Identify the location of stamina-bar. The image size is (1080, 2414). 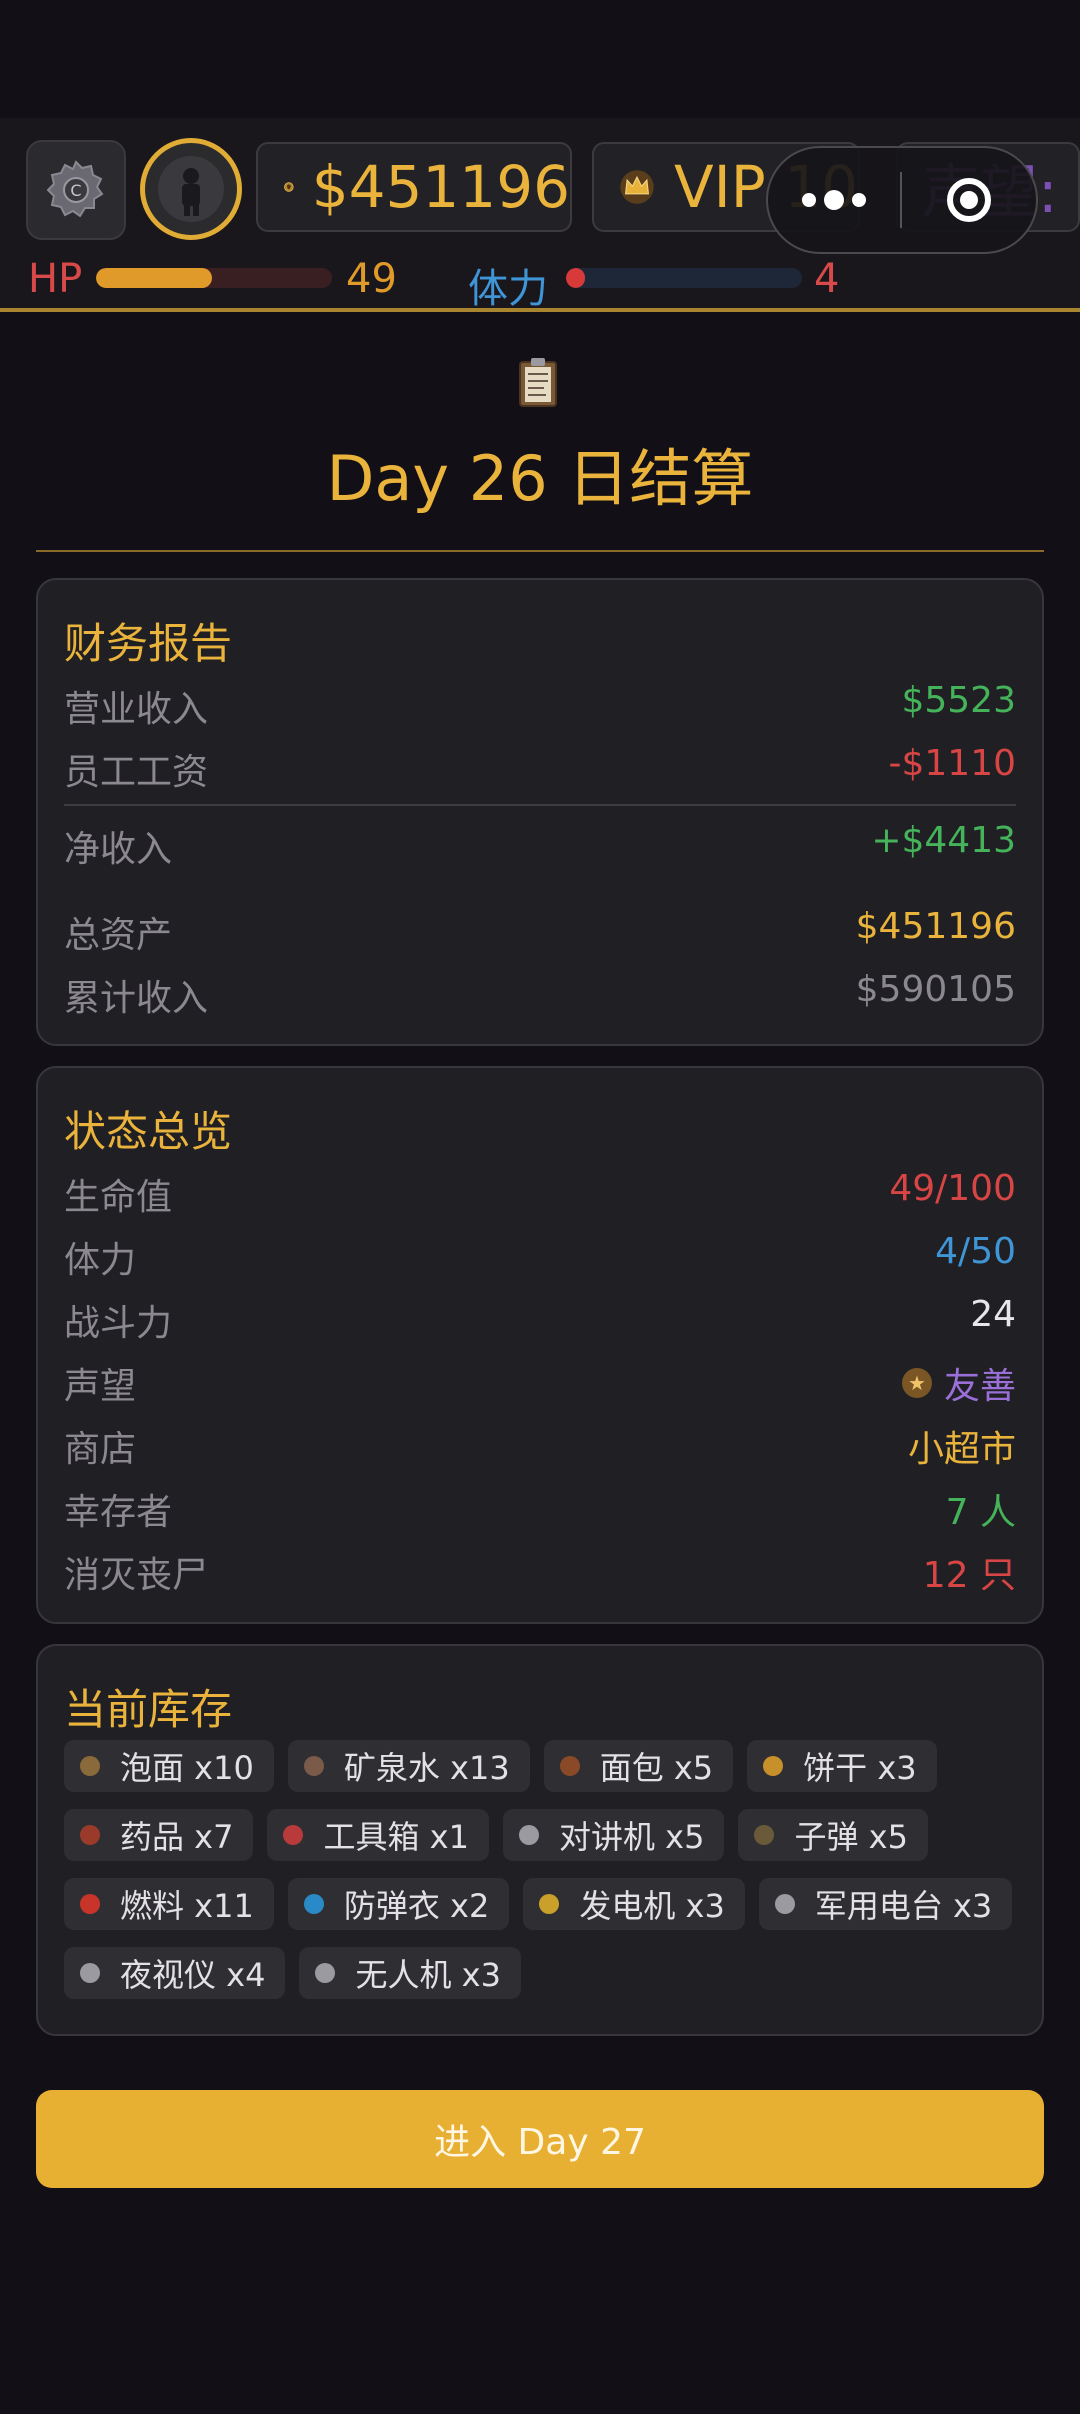
(684, 278).